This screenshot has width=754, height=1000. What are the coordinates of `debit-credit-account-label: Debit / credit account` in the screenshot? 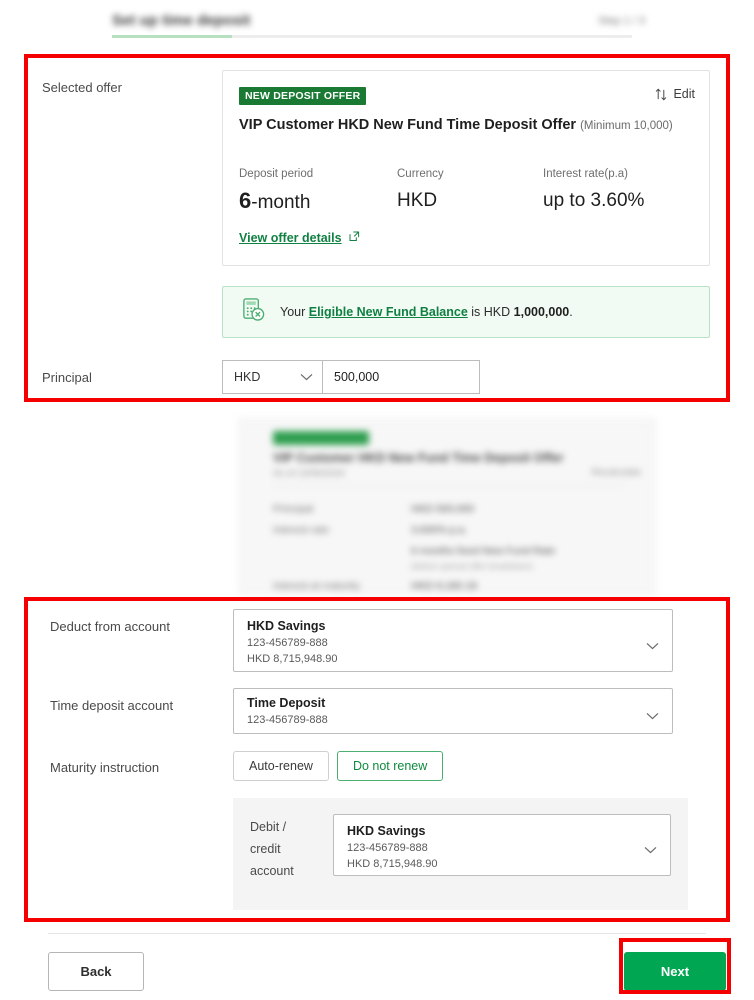 It's located at (272, 849).